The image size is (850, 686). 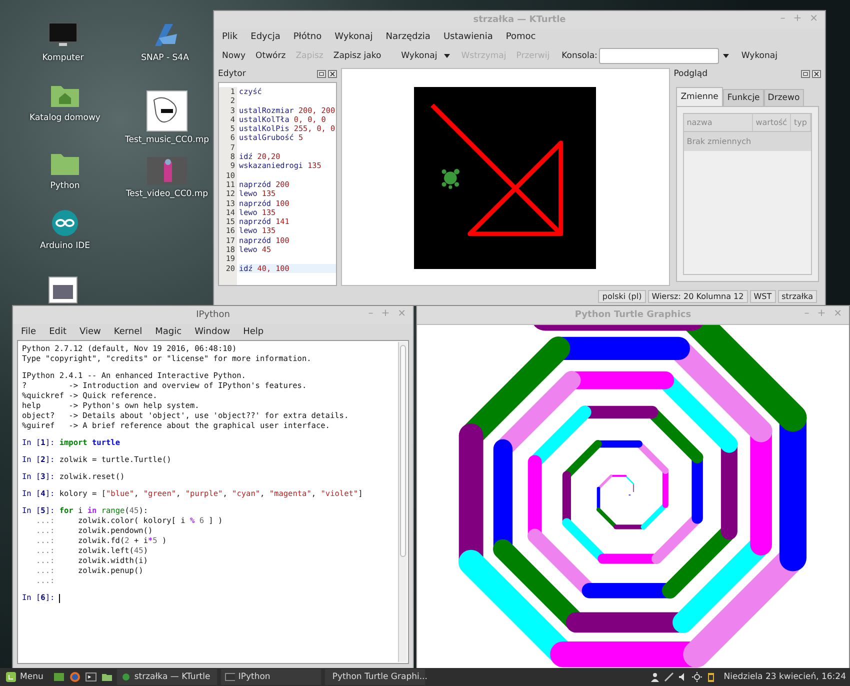 What do you see at coordinates (253, 332) in the screenshot?
I see `menu-item: Help` at bounding box center [253, 332].